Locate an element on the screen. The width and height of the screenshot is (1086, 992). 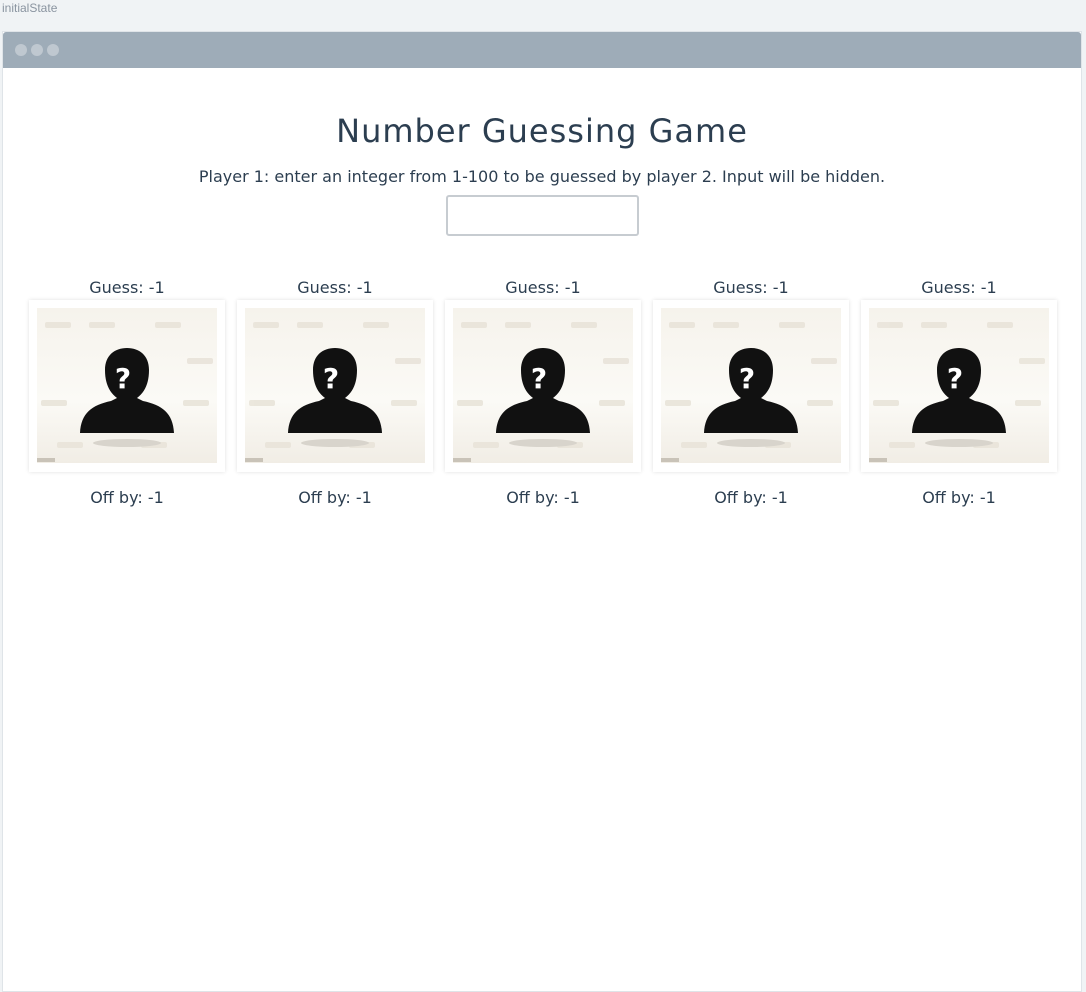
window-close-dot is located at coordinates (21, 50).